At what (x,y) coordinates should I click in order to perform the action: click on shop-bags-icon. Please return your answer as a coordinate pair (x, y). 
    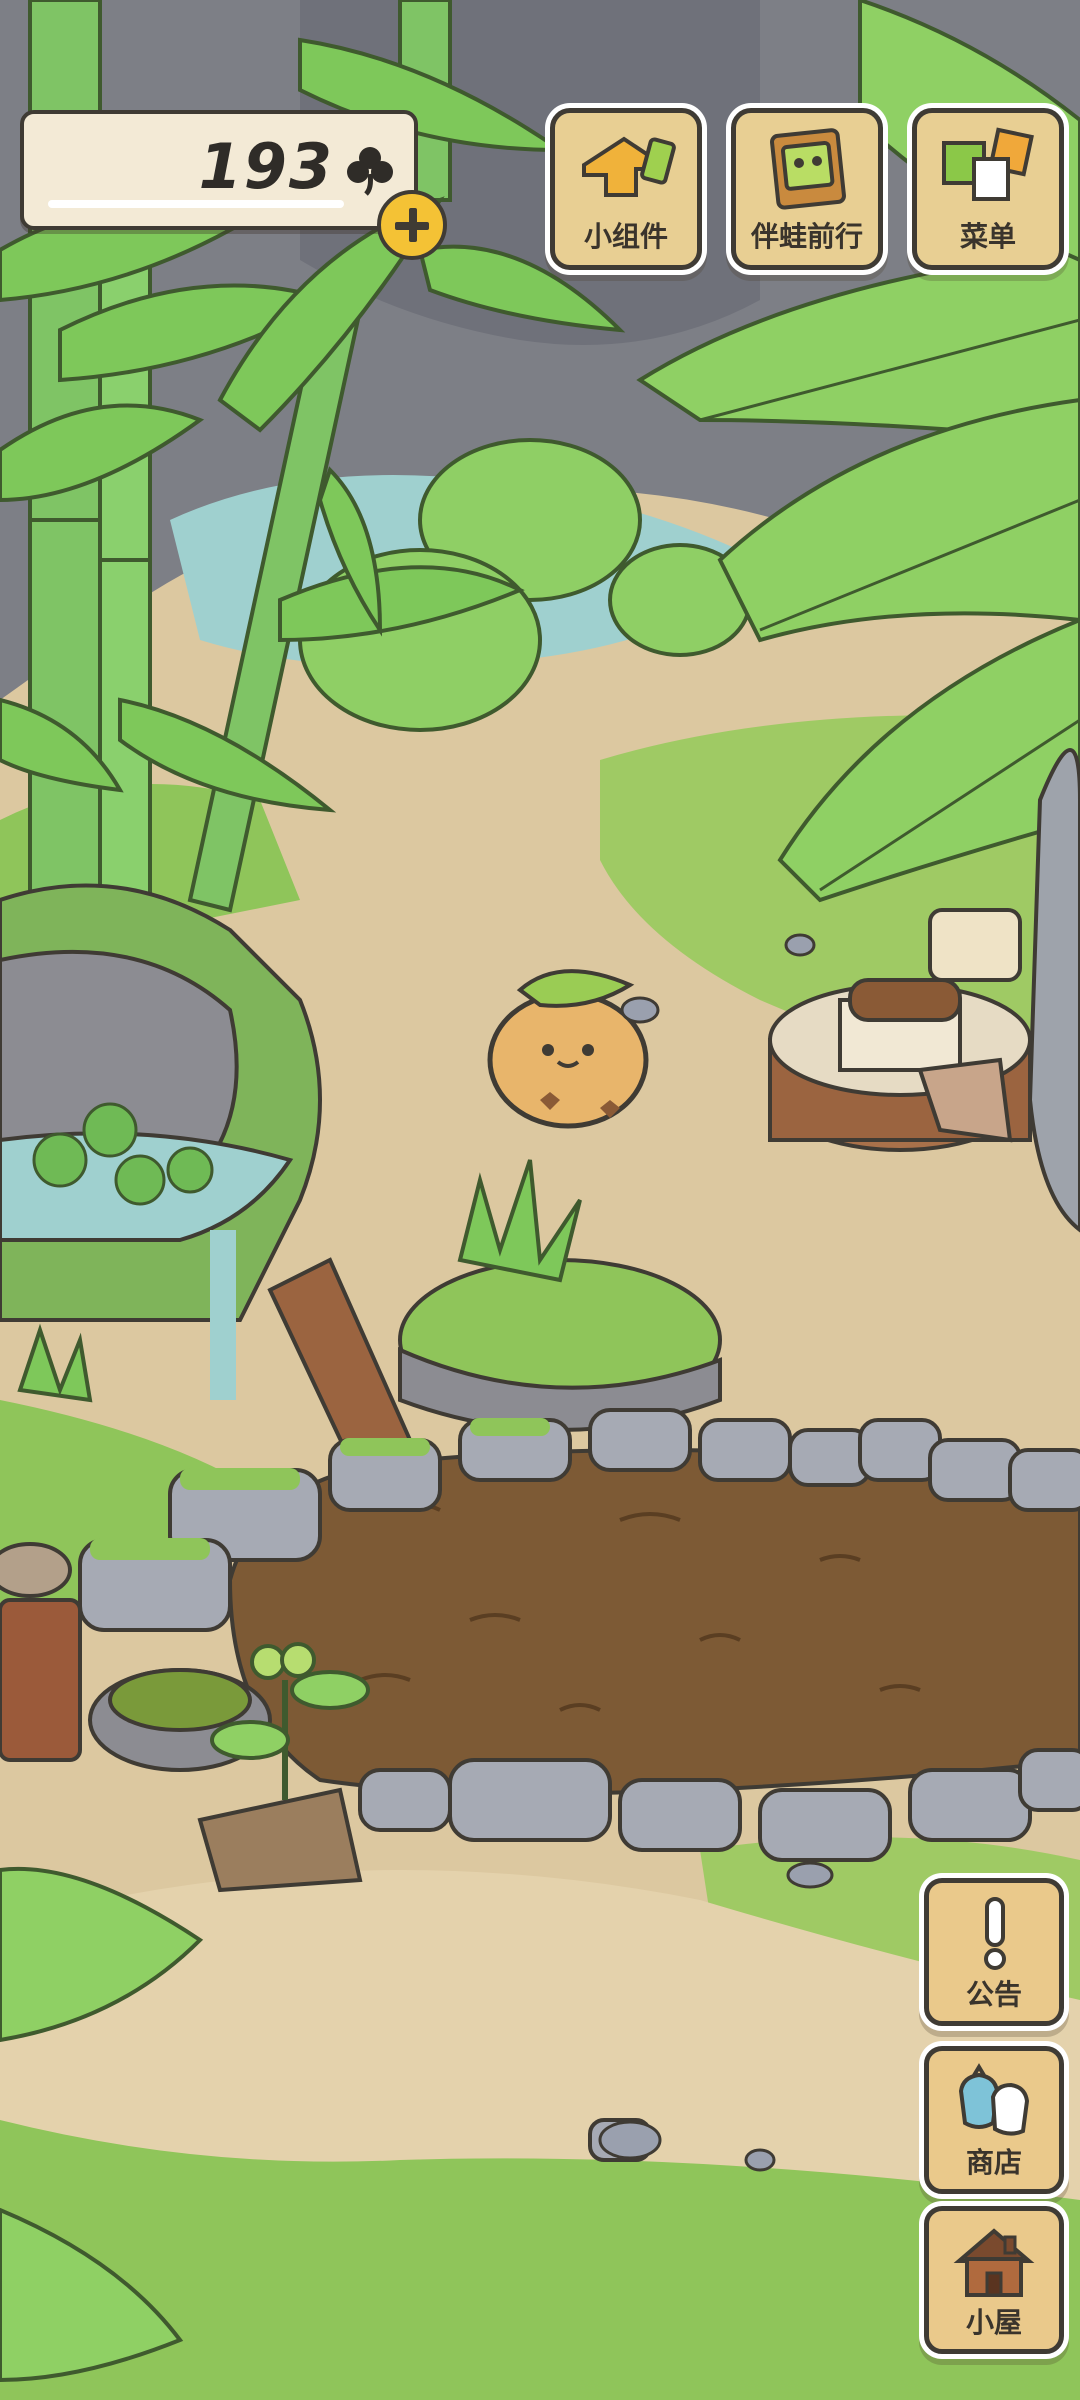
    Looking at the image, I should click on (994, 2099).